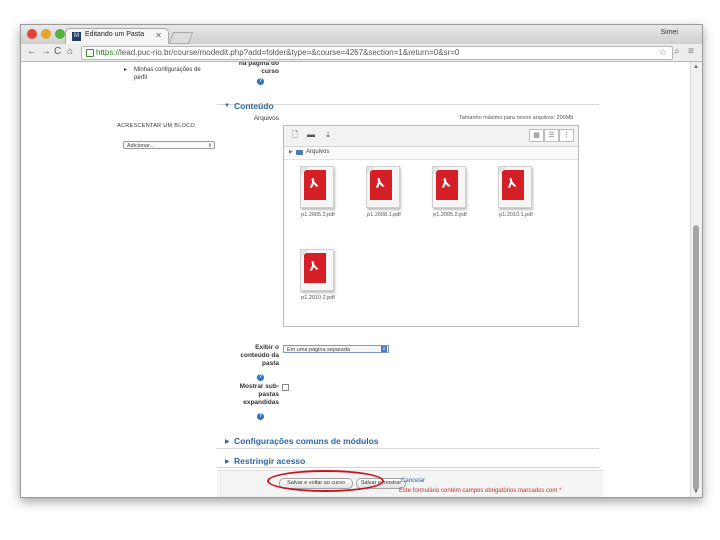 This screenshot has height=540, width=720. Describe the element at coordinates (174, 74) in the screenshot. I see `profile-settings-link: Minhas configurações de perfil` at that location.